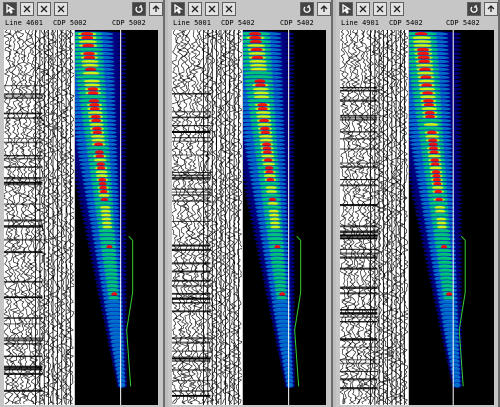 The width and height of the screenshot is (500, 407). I want to click on cdp-label-seismic: CDP 5002, so click(70, 23).